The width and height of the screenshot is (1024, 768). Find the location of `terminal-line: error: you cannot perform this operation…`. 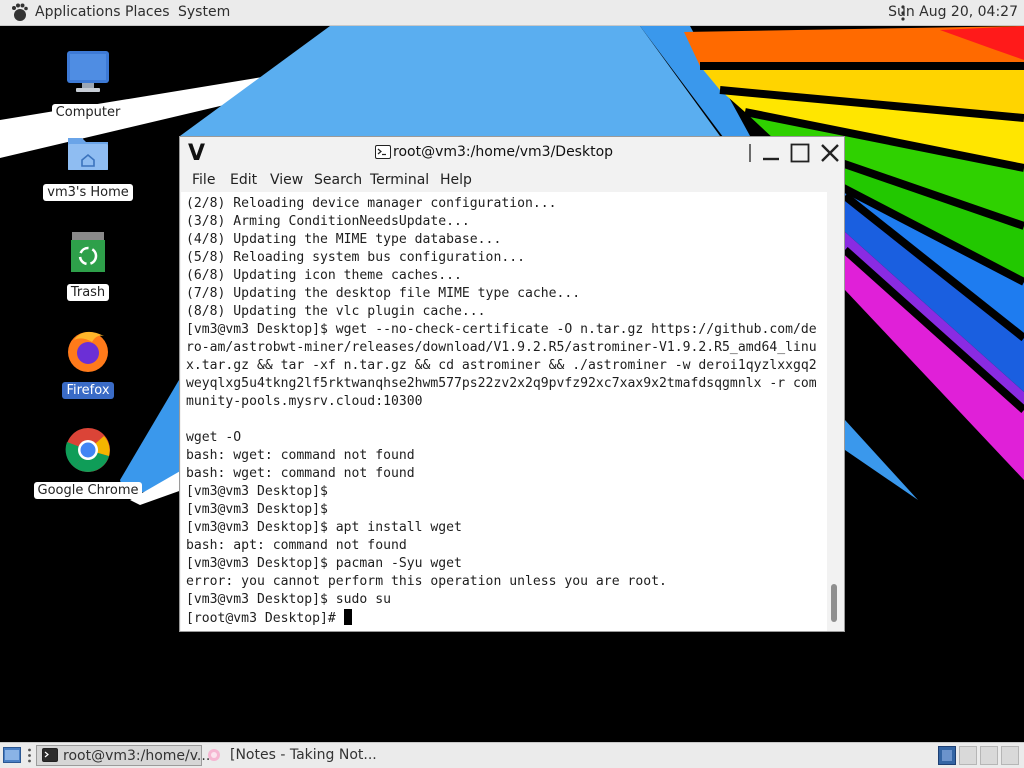

terminal-line: error: you cannot perform this operation… is located at coordinates (426, 581).